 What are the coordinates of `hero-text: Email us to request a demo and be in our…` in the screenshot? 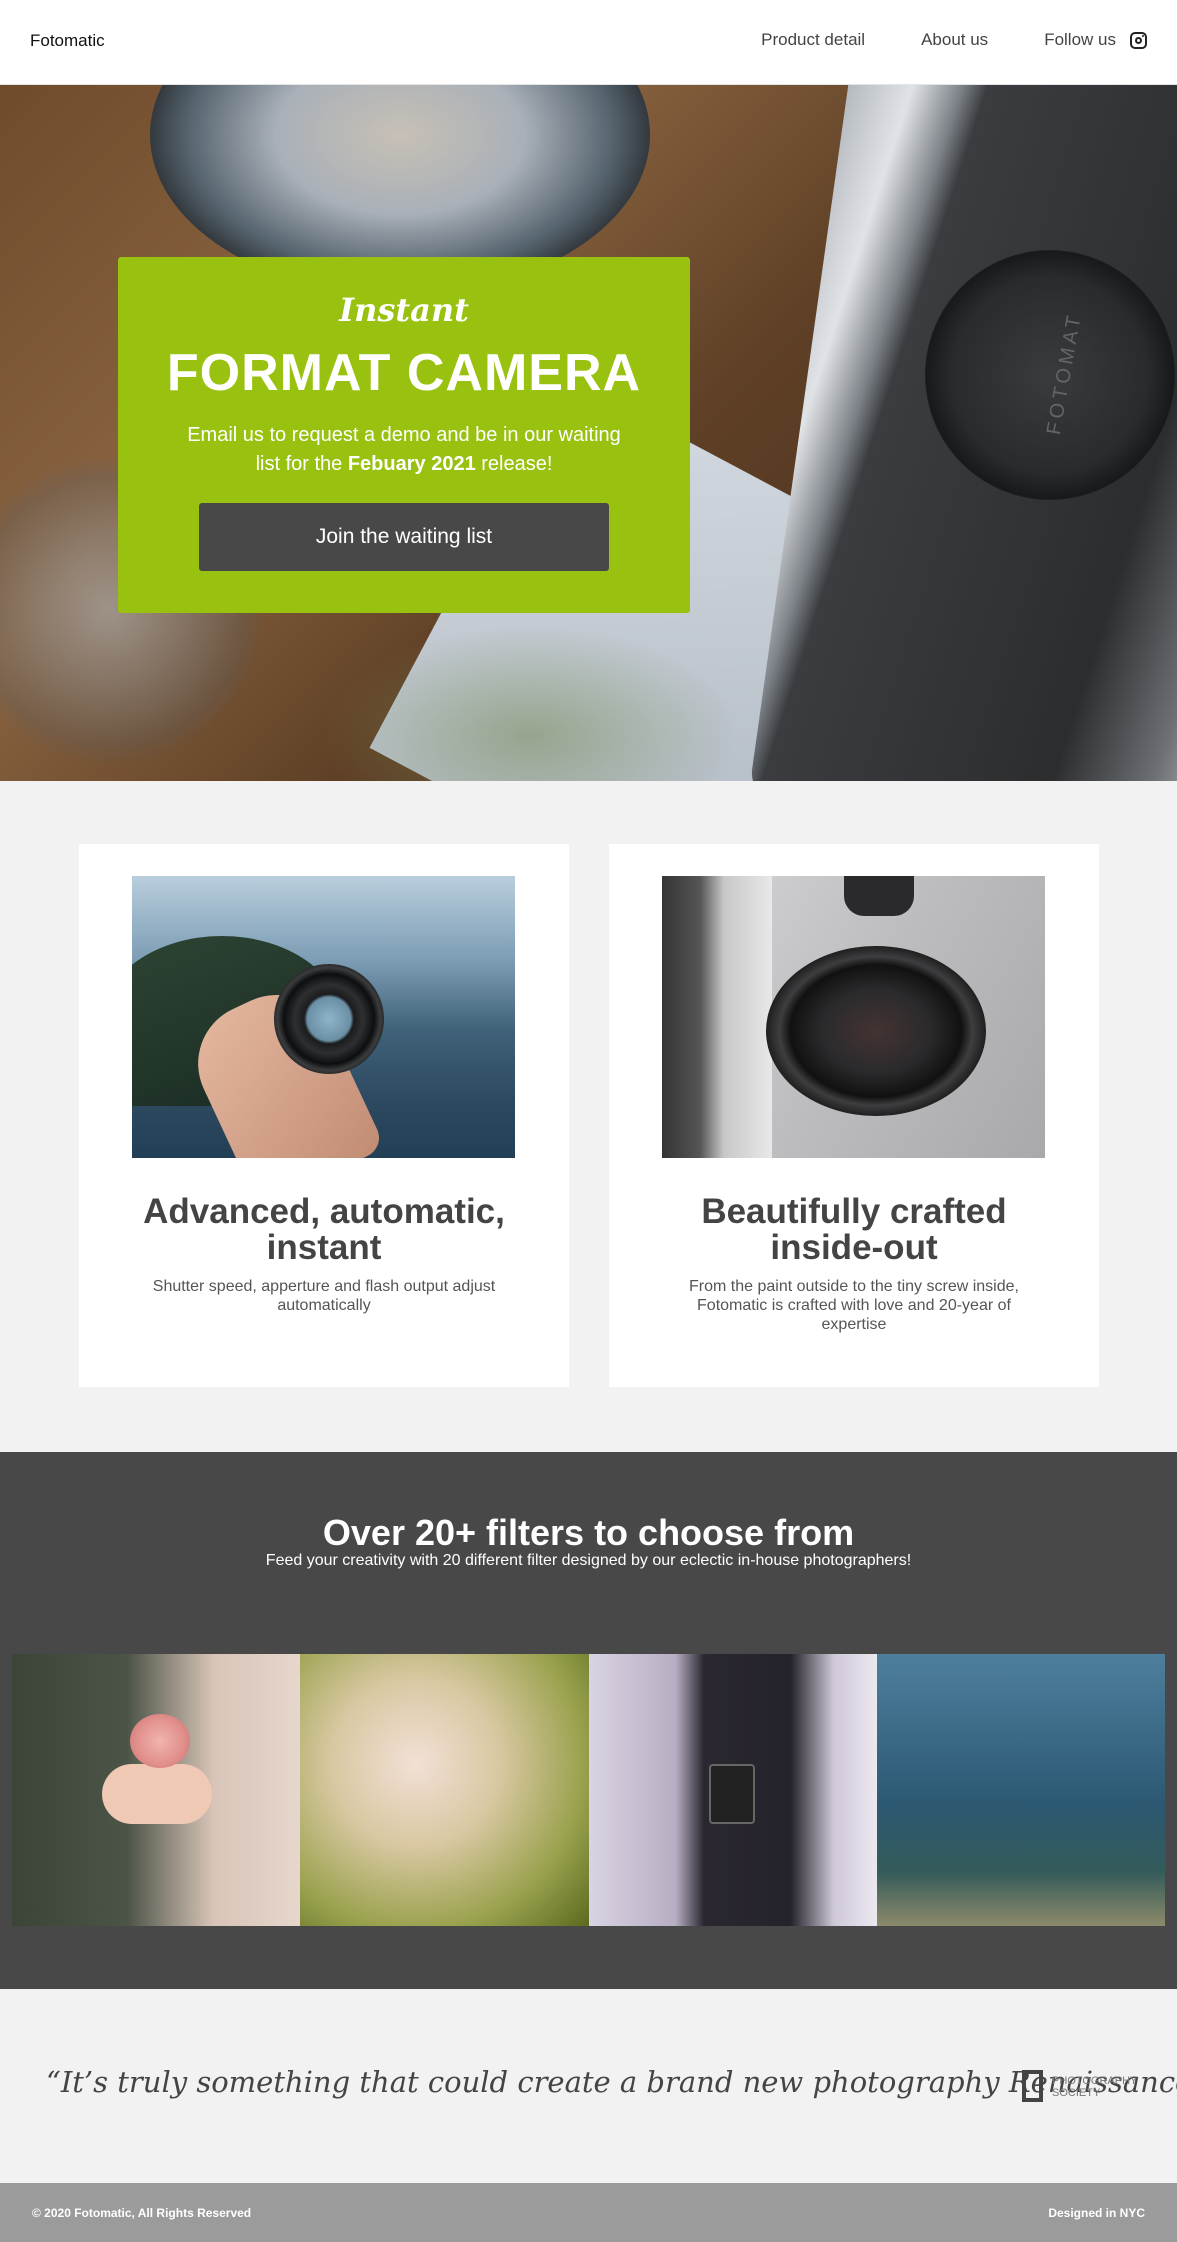 It's located at (404, 450).